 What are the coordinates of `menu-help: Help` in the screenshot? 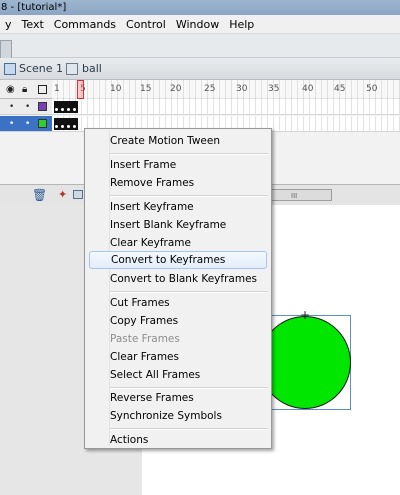 It's located at (241, 24).